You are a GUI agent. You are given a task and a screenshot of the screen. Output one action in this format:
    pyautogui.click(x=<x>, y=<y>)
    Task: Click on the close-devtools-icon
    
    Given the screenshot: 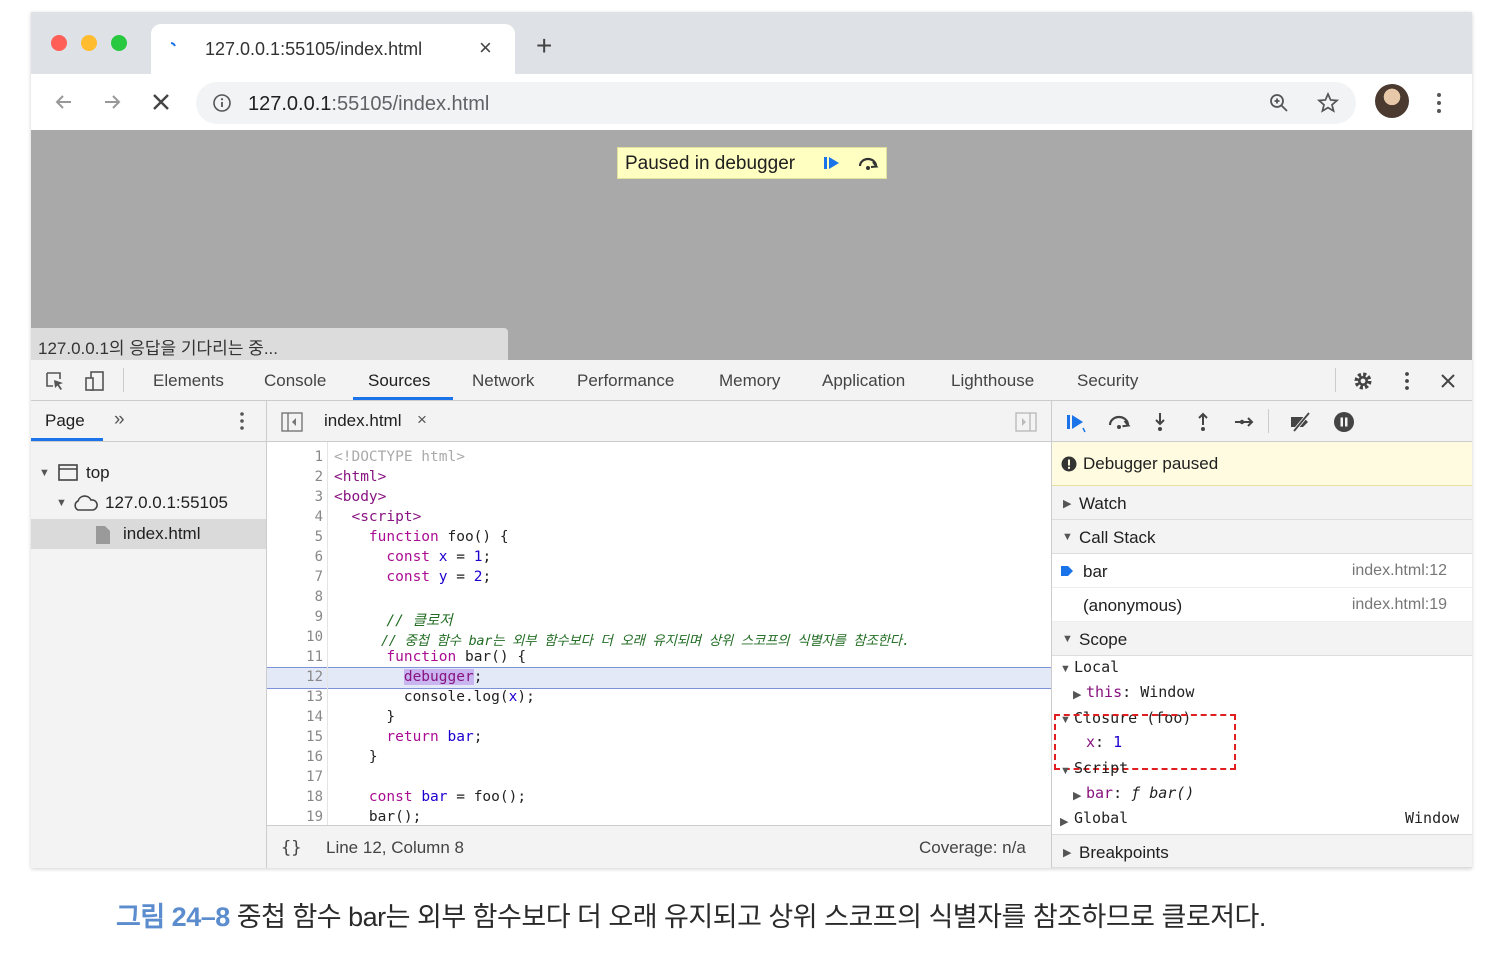 What is the action you would take?
    pyautogui.click(x=1448, y=381)
    